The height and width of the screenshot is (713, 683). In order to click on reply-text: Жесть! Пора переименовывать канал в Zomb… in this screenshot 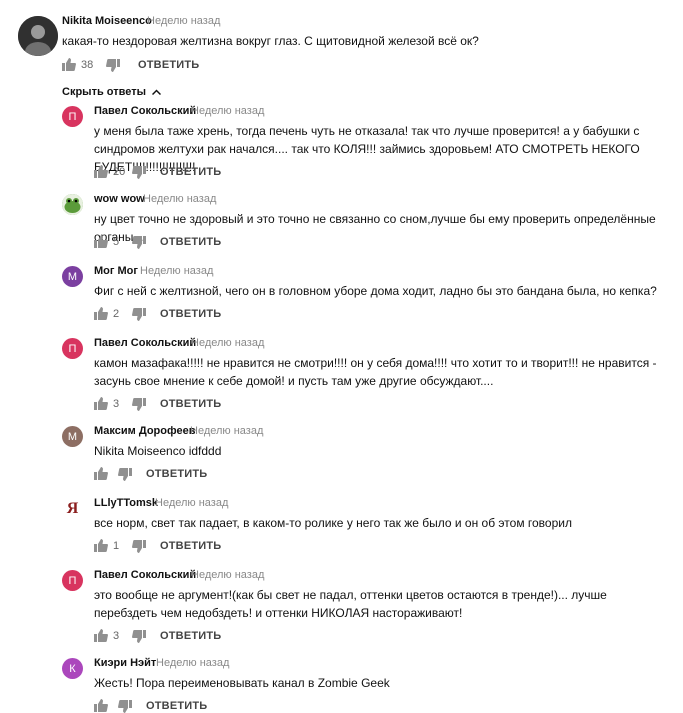, I will do `click(242, 683)`.